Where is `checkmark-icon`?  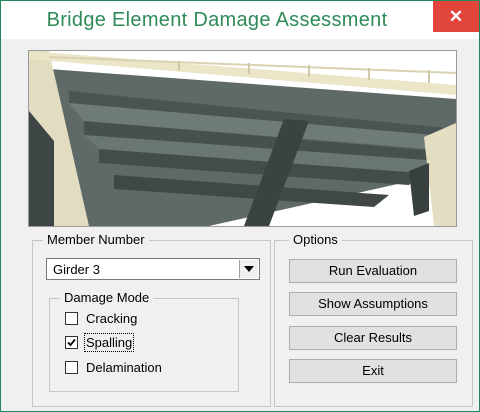
checkmark-icon is located at coordinates (71, 342).